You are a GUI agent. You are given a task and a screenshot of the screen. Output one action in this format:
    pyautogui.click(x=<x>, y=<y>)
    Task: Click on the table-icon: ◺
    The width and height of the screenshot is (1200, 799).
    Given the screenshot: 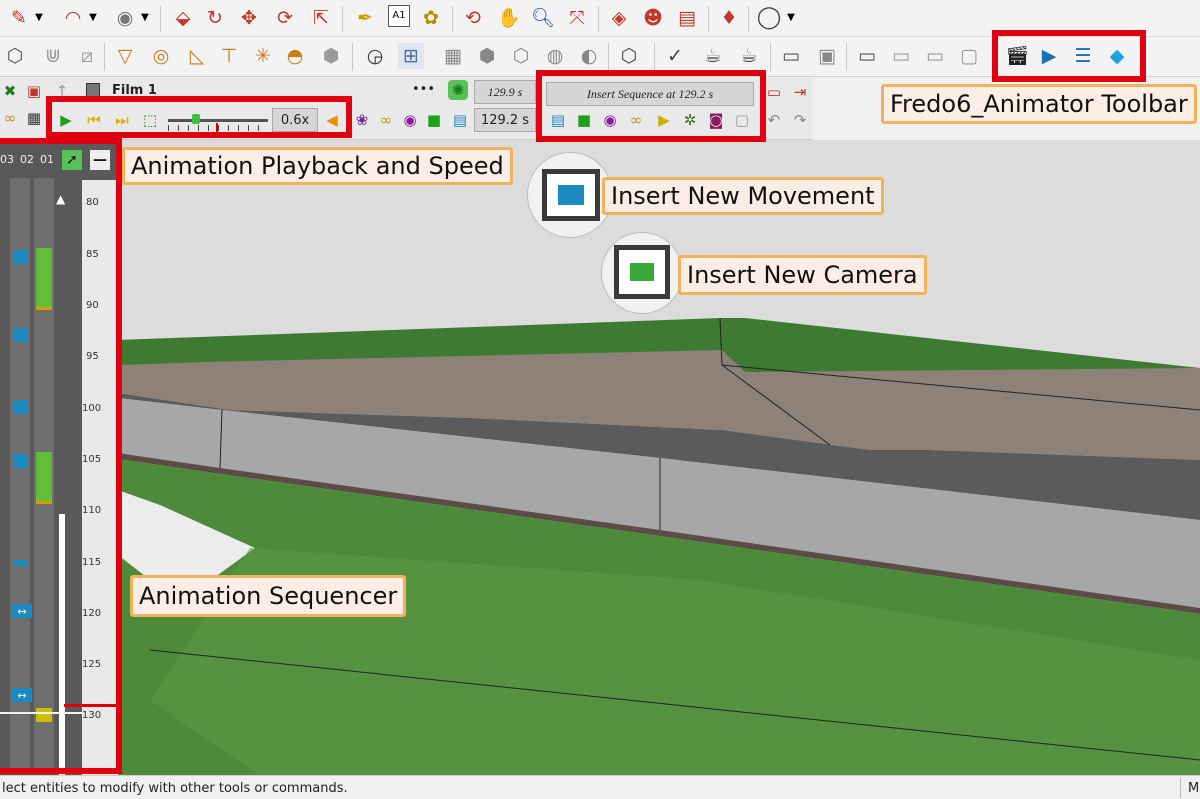 What is the action you would take?
    pyautogui.click(x=197, y=56)
    